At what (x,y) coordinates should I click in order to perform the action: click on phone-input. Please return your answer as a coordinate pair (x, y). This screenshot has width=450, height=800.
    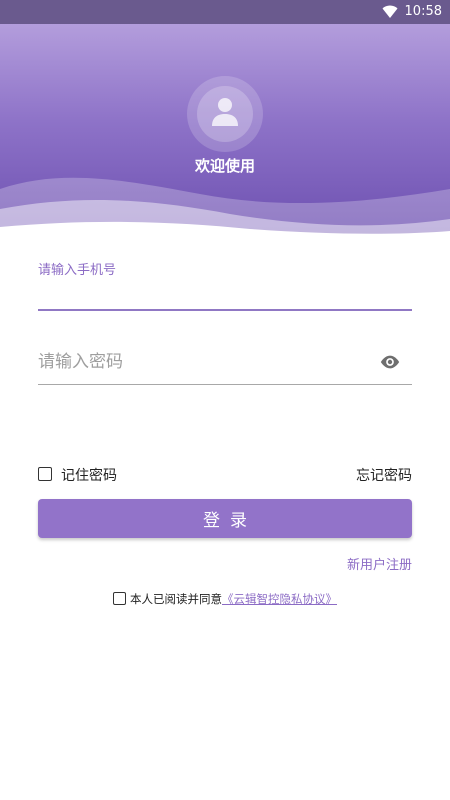
    Looking at the image, I should click on (225, 295).